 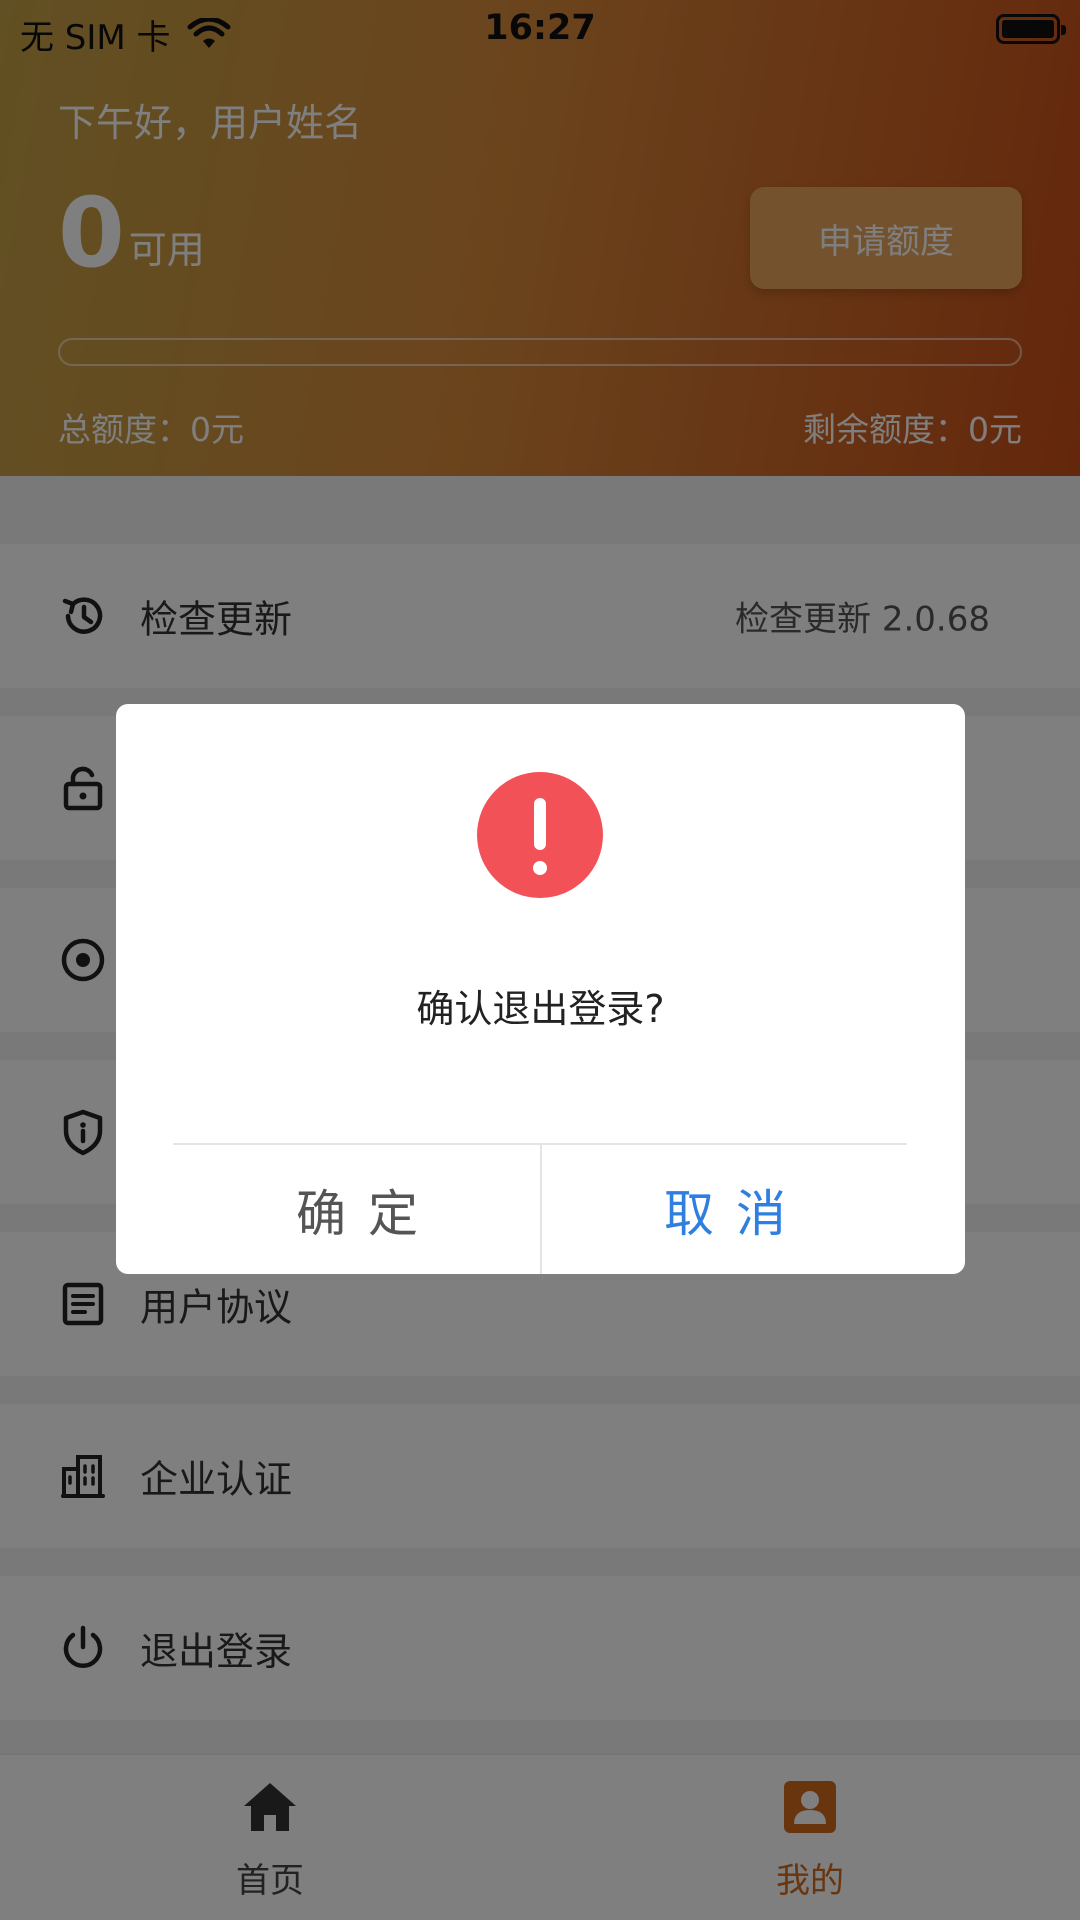 What do you see at coordinates (725, 1209) in the screenshot?
I see `cancel-button: 取消` at bounding box center [725, 1209].